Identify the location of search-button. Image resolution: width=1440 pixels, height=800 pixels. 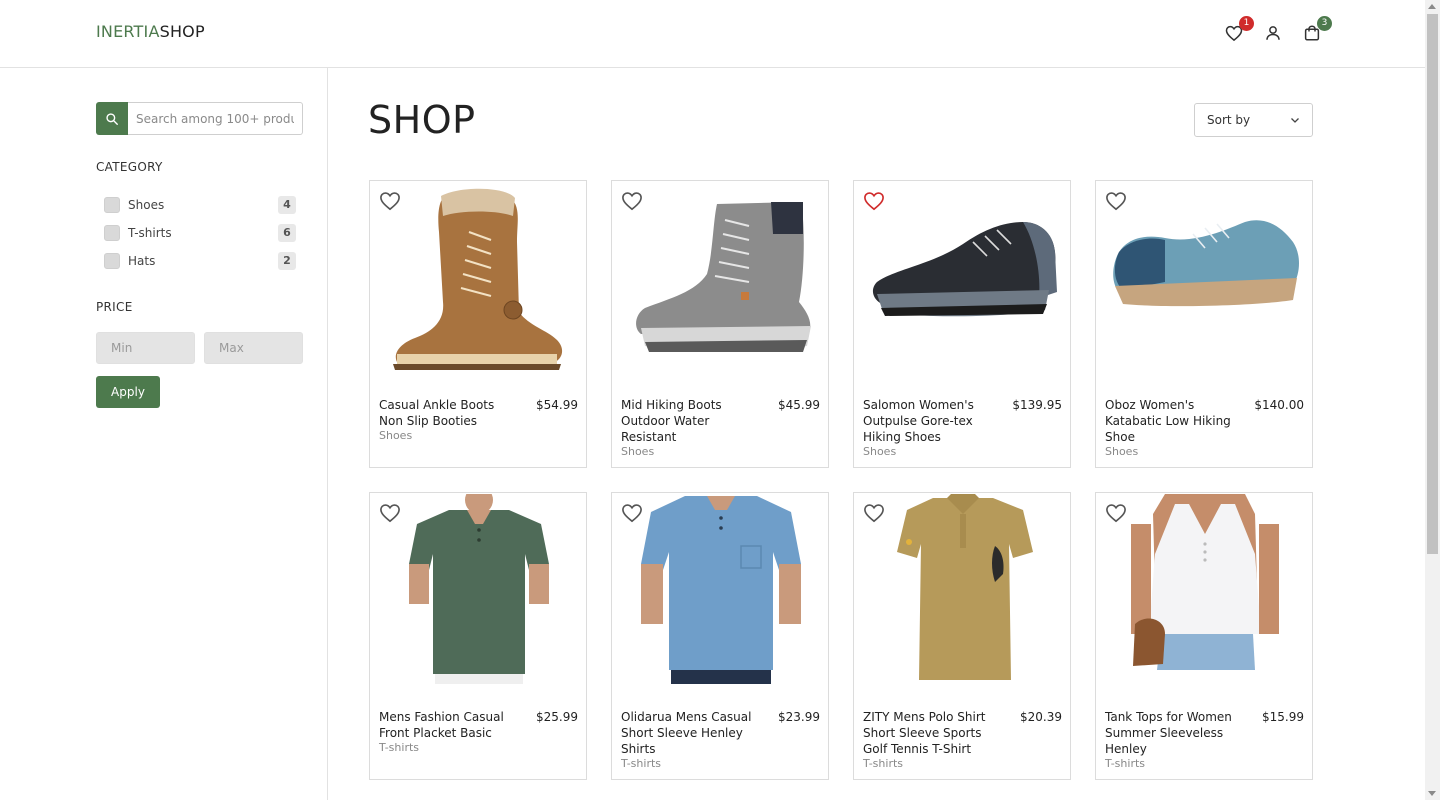
(112, 118).